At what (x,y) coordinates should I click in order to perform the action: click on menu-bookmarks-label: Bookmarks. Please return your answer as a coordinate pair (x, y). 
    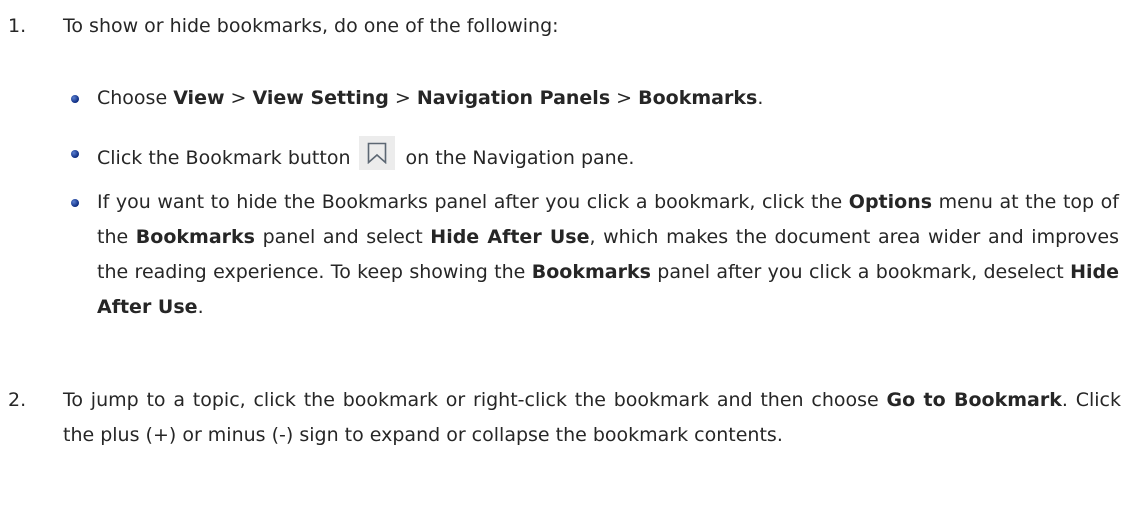
    Looking at the image, I should click on (698, 98).